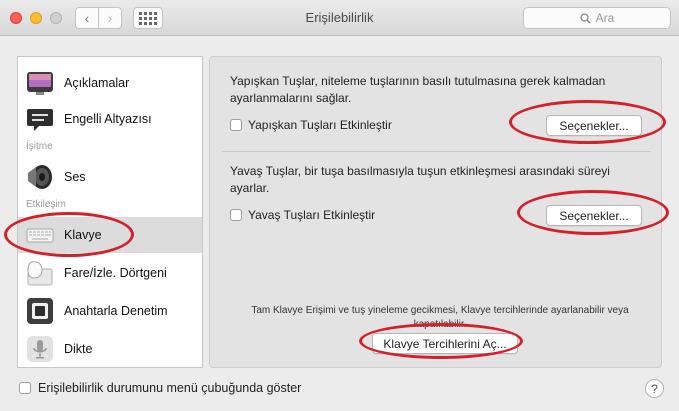 The height and width of the screenshot is (411, 679). I want to click on sidebar-item-label: Dikte, so click(78, 349).